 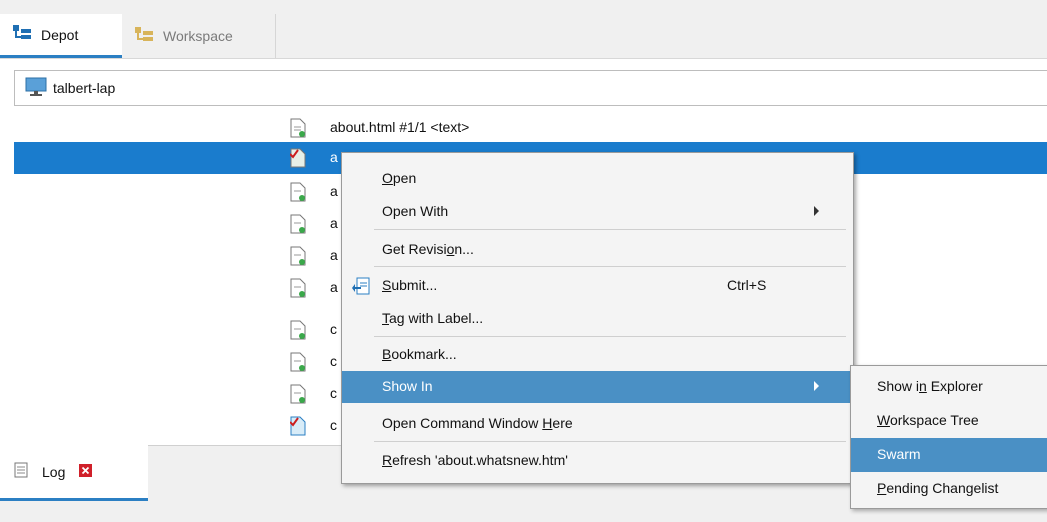 I want to click on menu-item-open-with: Open With, so click(x=597, y=212).